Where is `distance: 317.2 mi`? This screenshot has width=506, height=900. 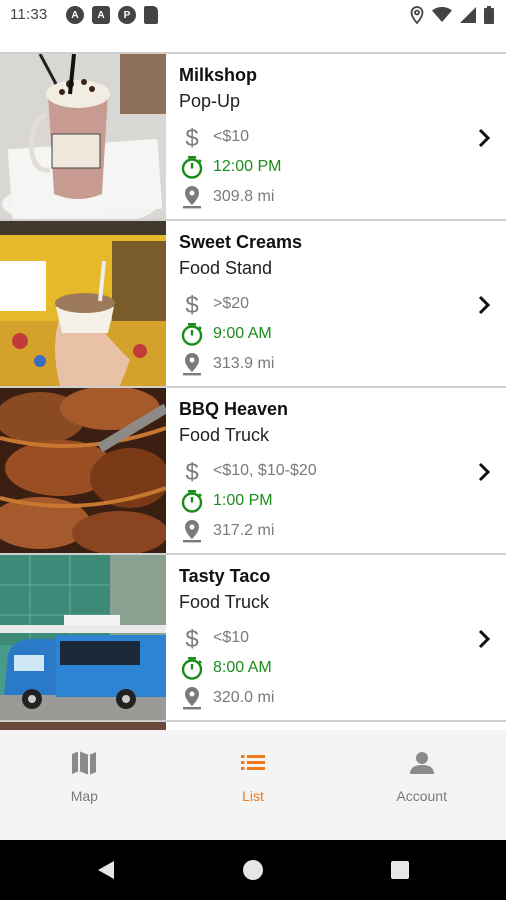 distance: 317.2 mi is located at coordinates (244, 530).